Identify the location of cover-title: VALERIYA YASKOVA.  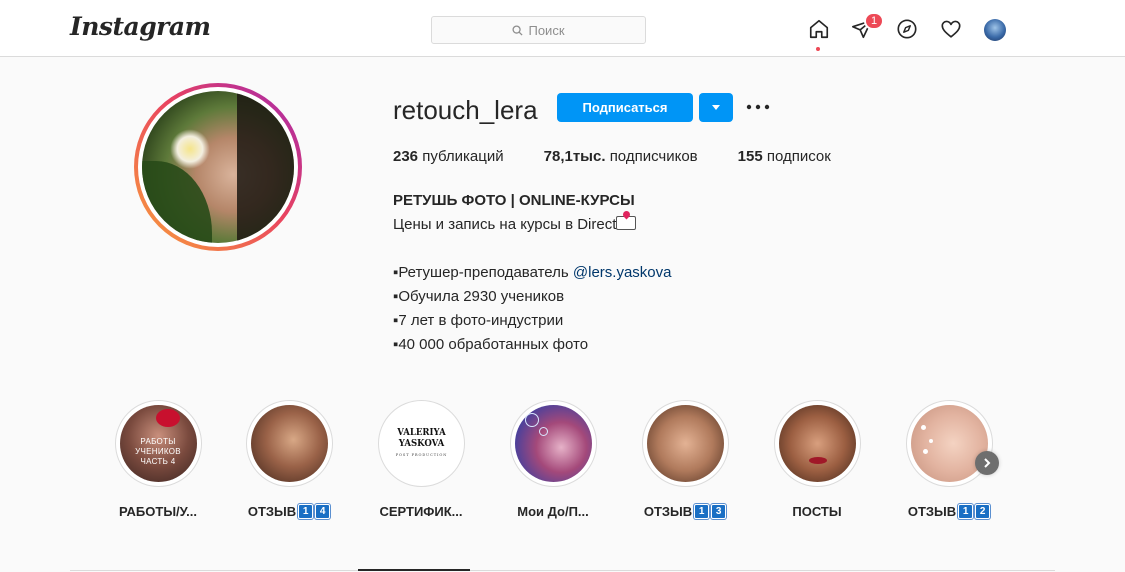
(421, 438).